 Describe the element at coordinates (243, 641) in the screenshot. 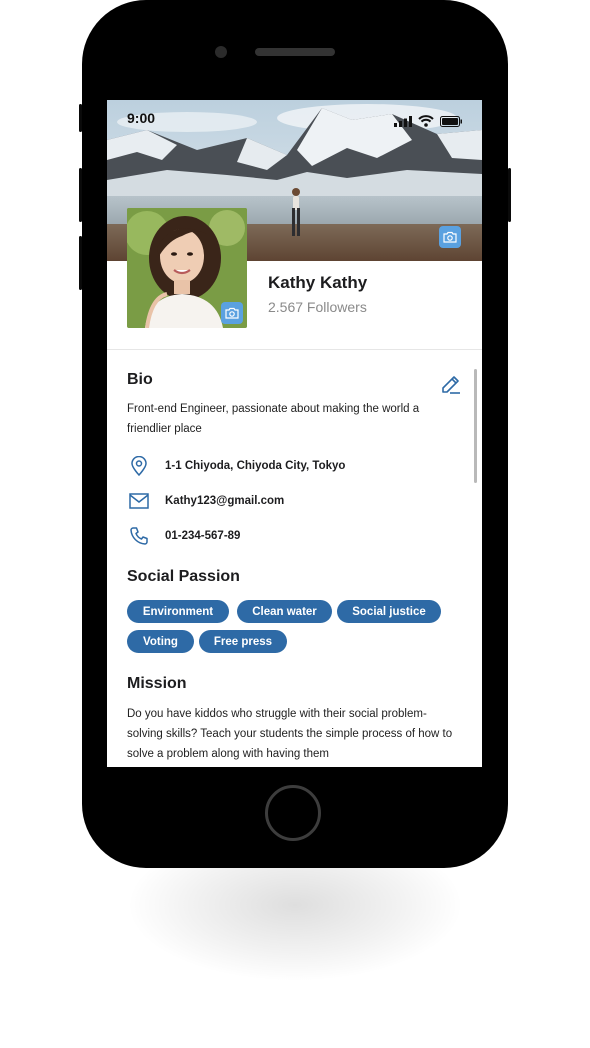

I see `tag-free-press: Free press` at that location.